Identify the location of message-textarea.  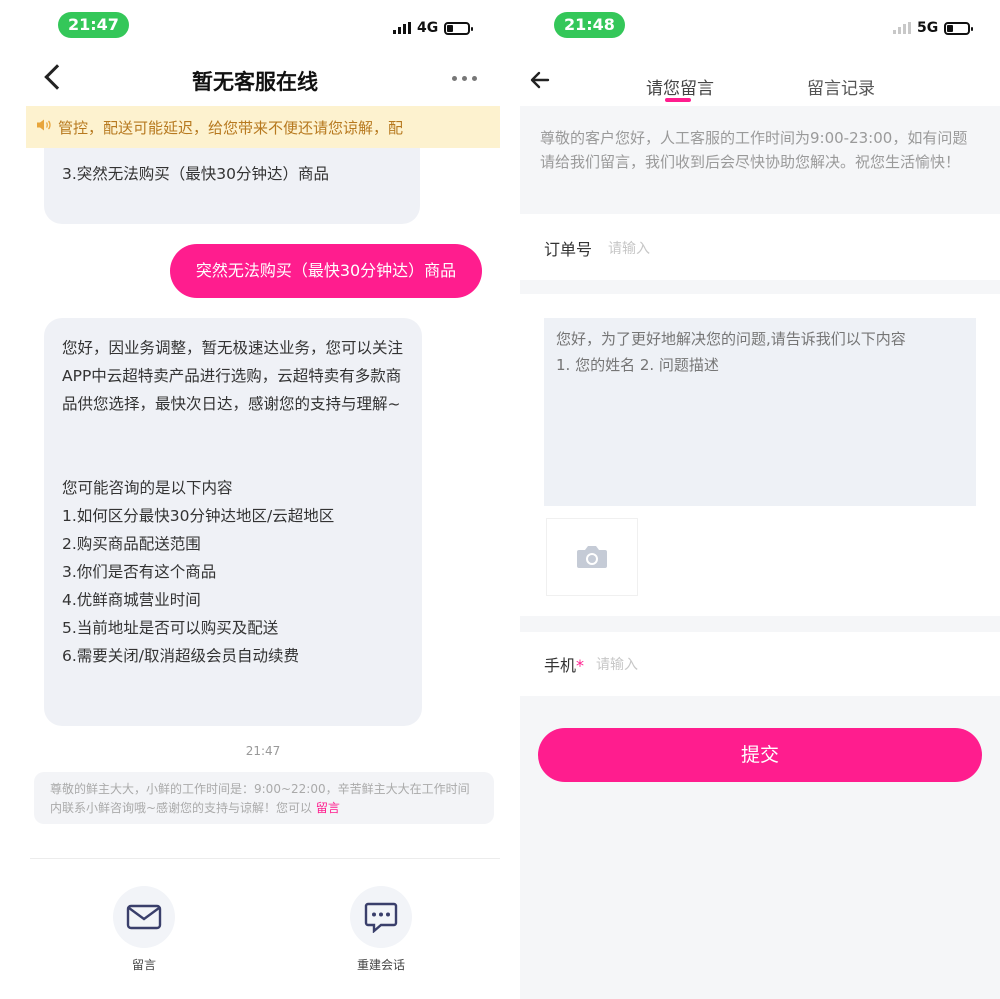
(760, 412).